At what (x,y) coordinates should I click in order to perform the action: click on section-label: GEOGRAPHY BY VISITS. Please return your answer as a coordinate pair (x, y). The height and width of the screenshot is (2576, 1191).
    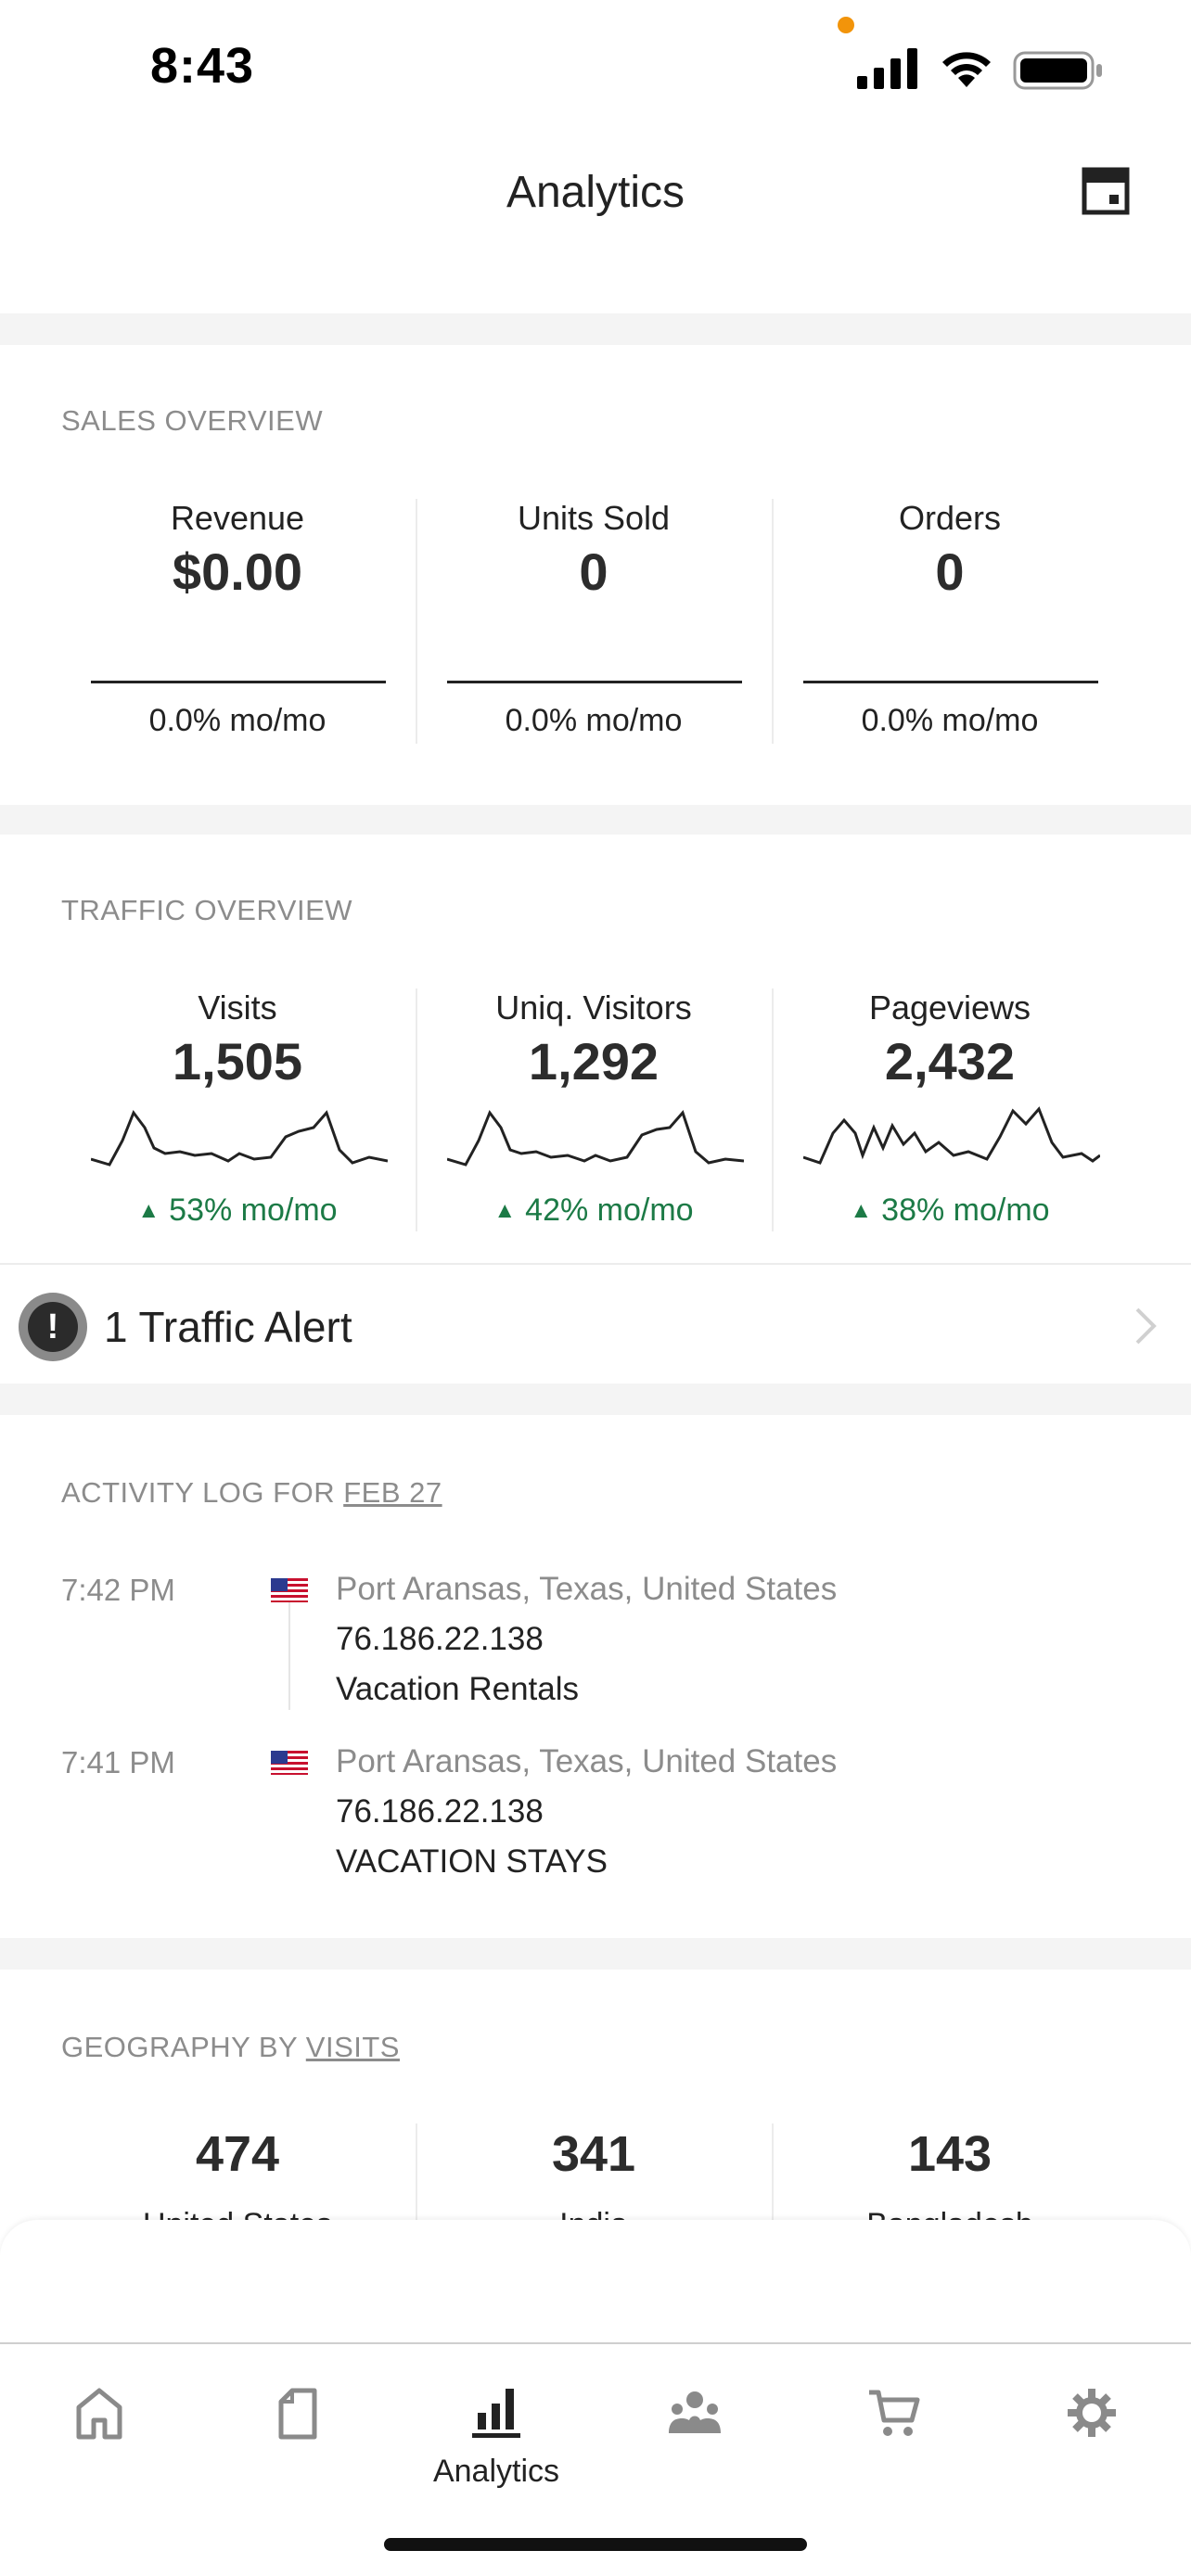
    Looking at the image, I should click on (230, 2048).